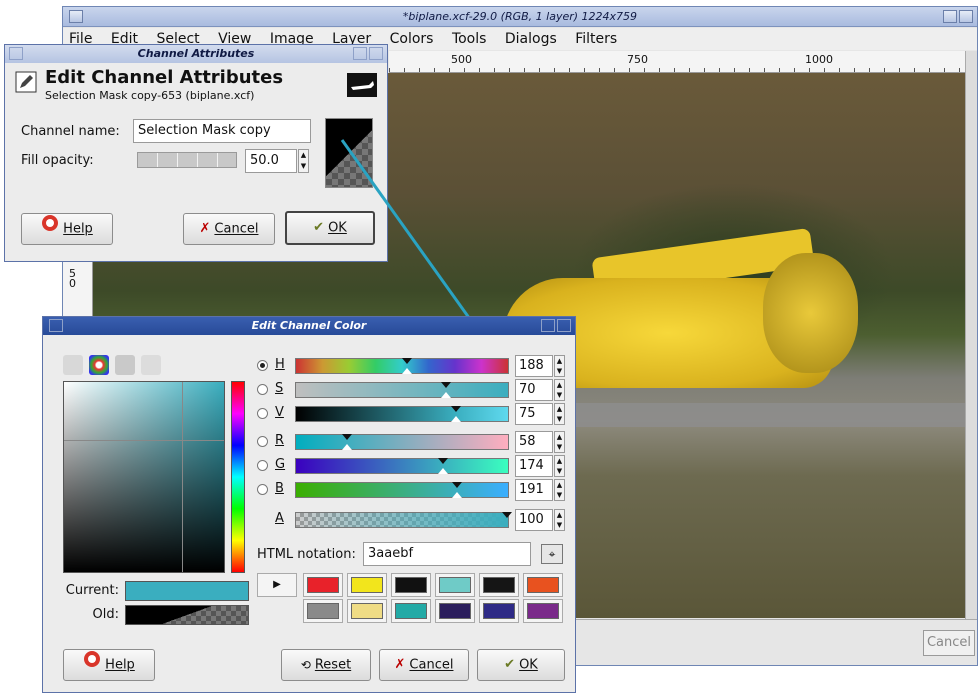 The height and width of the screenshot is (695, 978). I want to click on value-slider, so click(402, 414).